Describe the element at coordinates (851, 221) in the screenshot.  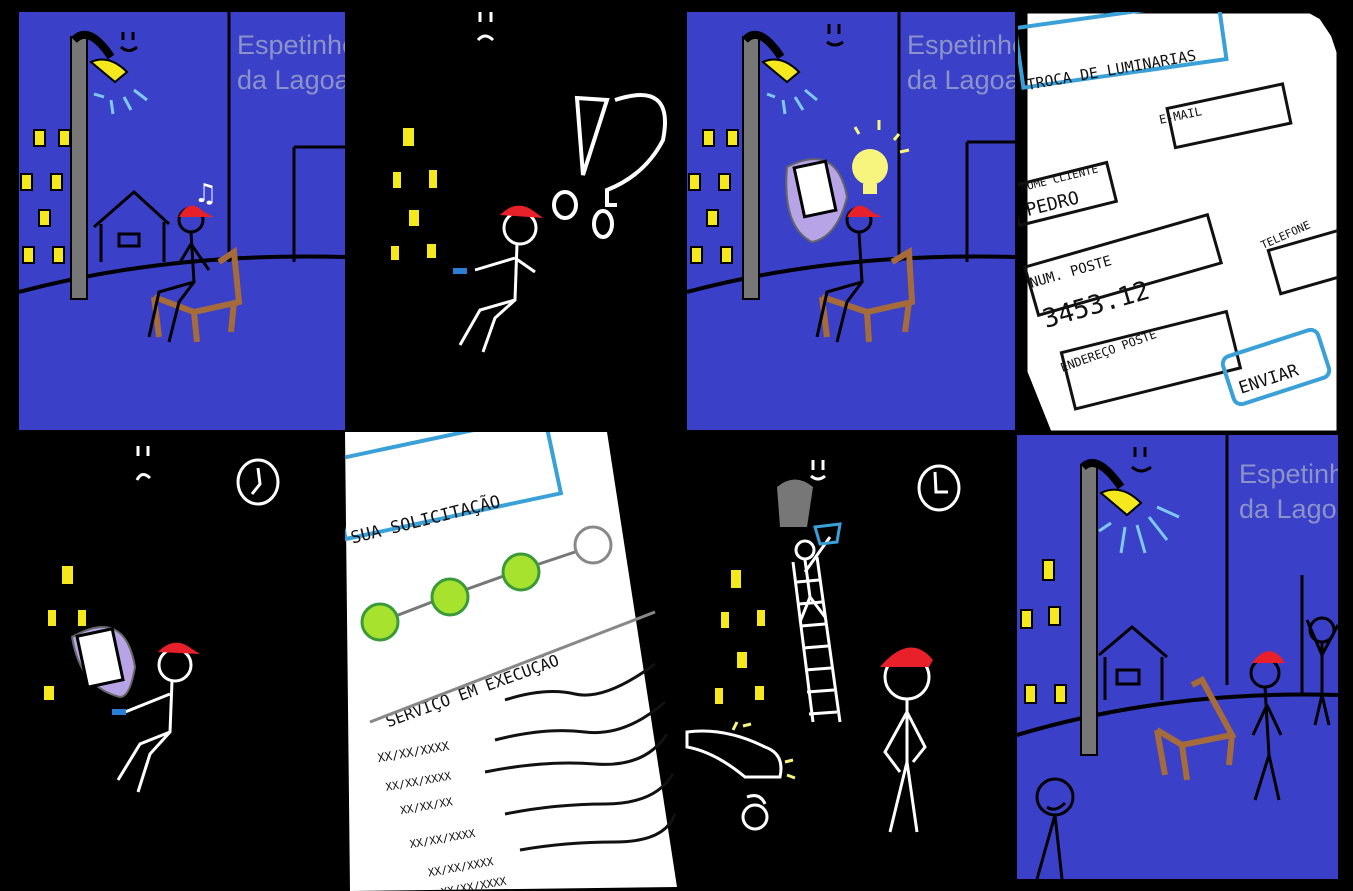
I see `panel-3-idea: Espetinho da Lagoa` at that location.